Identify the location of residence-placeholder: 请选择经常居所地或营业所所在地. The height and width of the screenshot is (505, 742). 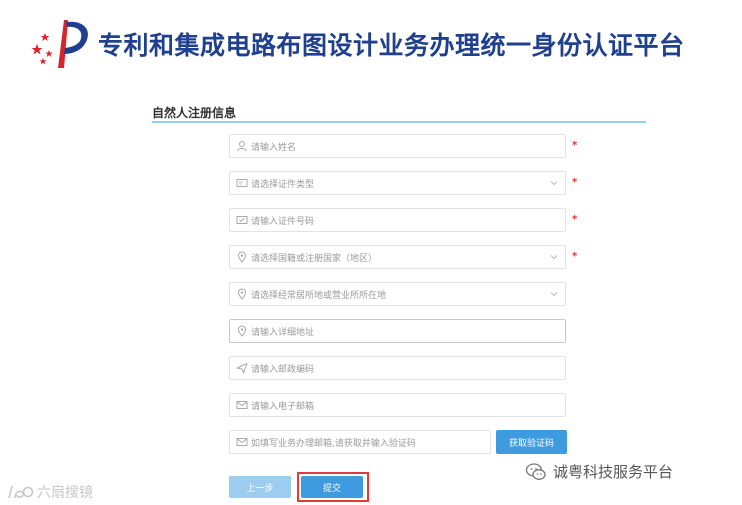
(319, 296).